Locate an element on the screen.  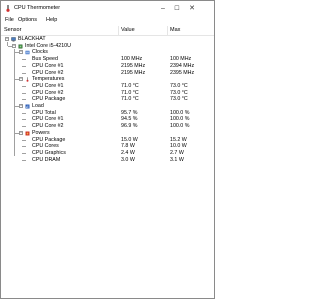
minimize-button: – is located at coordinates (163, 8).